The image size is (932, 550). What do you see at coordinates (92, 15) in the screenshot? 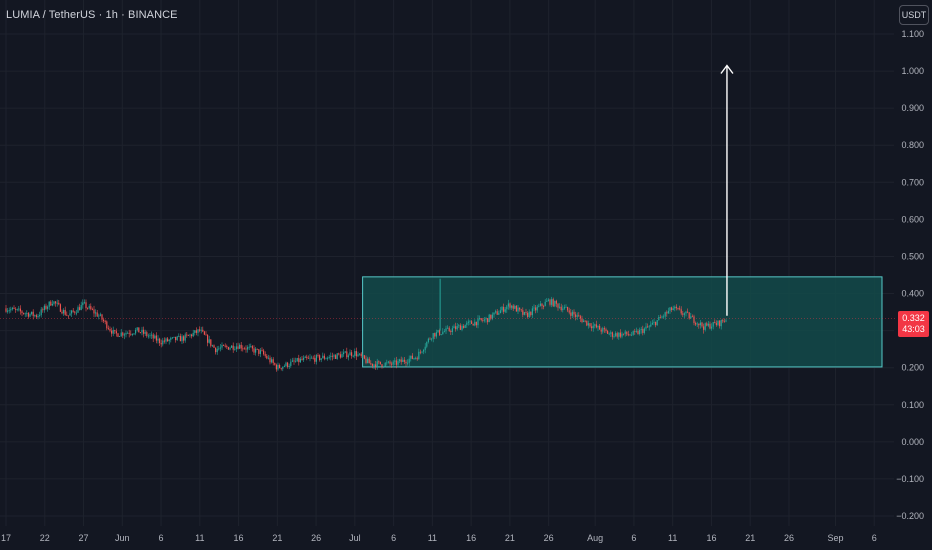
I see `ticker-title: LUMIA / TetherUS · 1h · BINANCE` at bounding box center [92, 15].